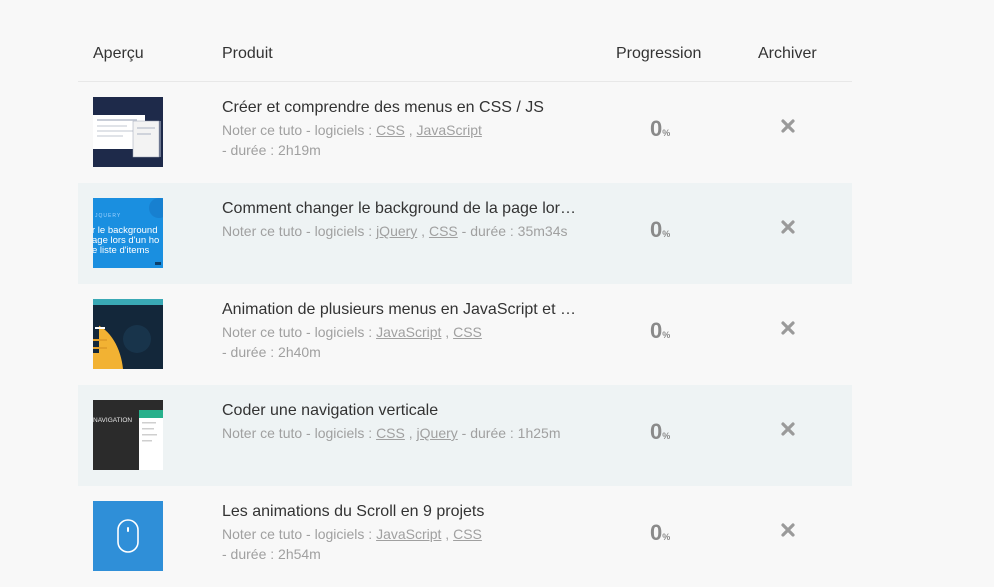  What do you see at coordinates (402, 411) in the screenshot?
I see `course-title: Coder une navigation verticale` at bounding box center [402, 411].